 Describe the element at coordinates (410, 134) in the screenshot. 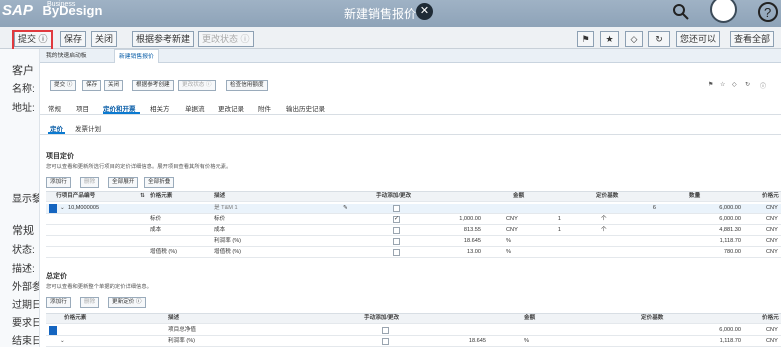

I see `sub-tab-divider` at that location.